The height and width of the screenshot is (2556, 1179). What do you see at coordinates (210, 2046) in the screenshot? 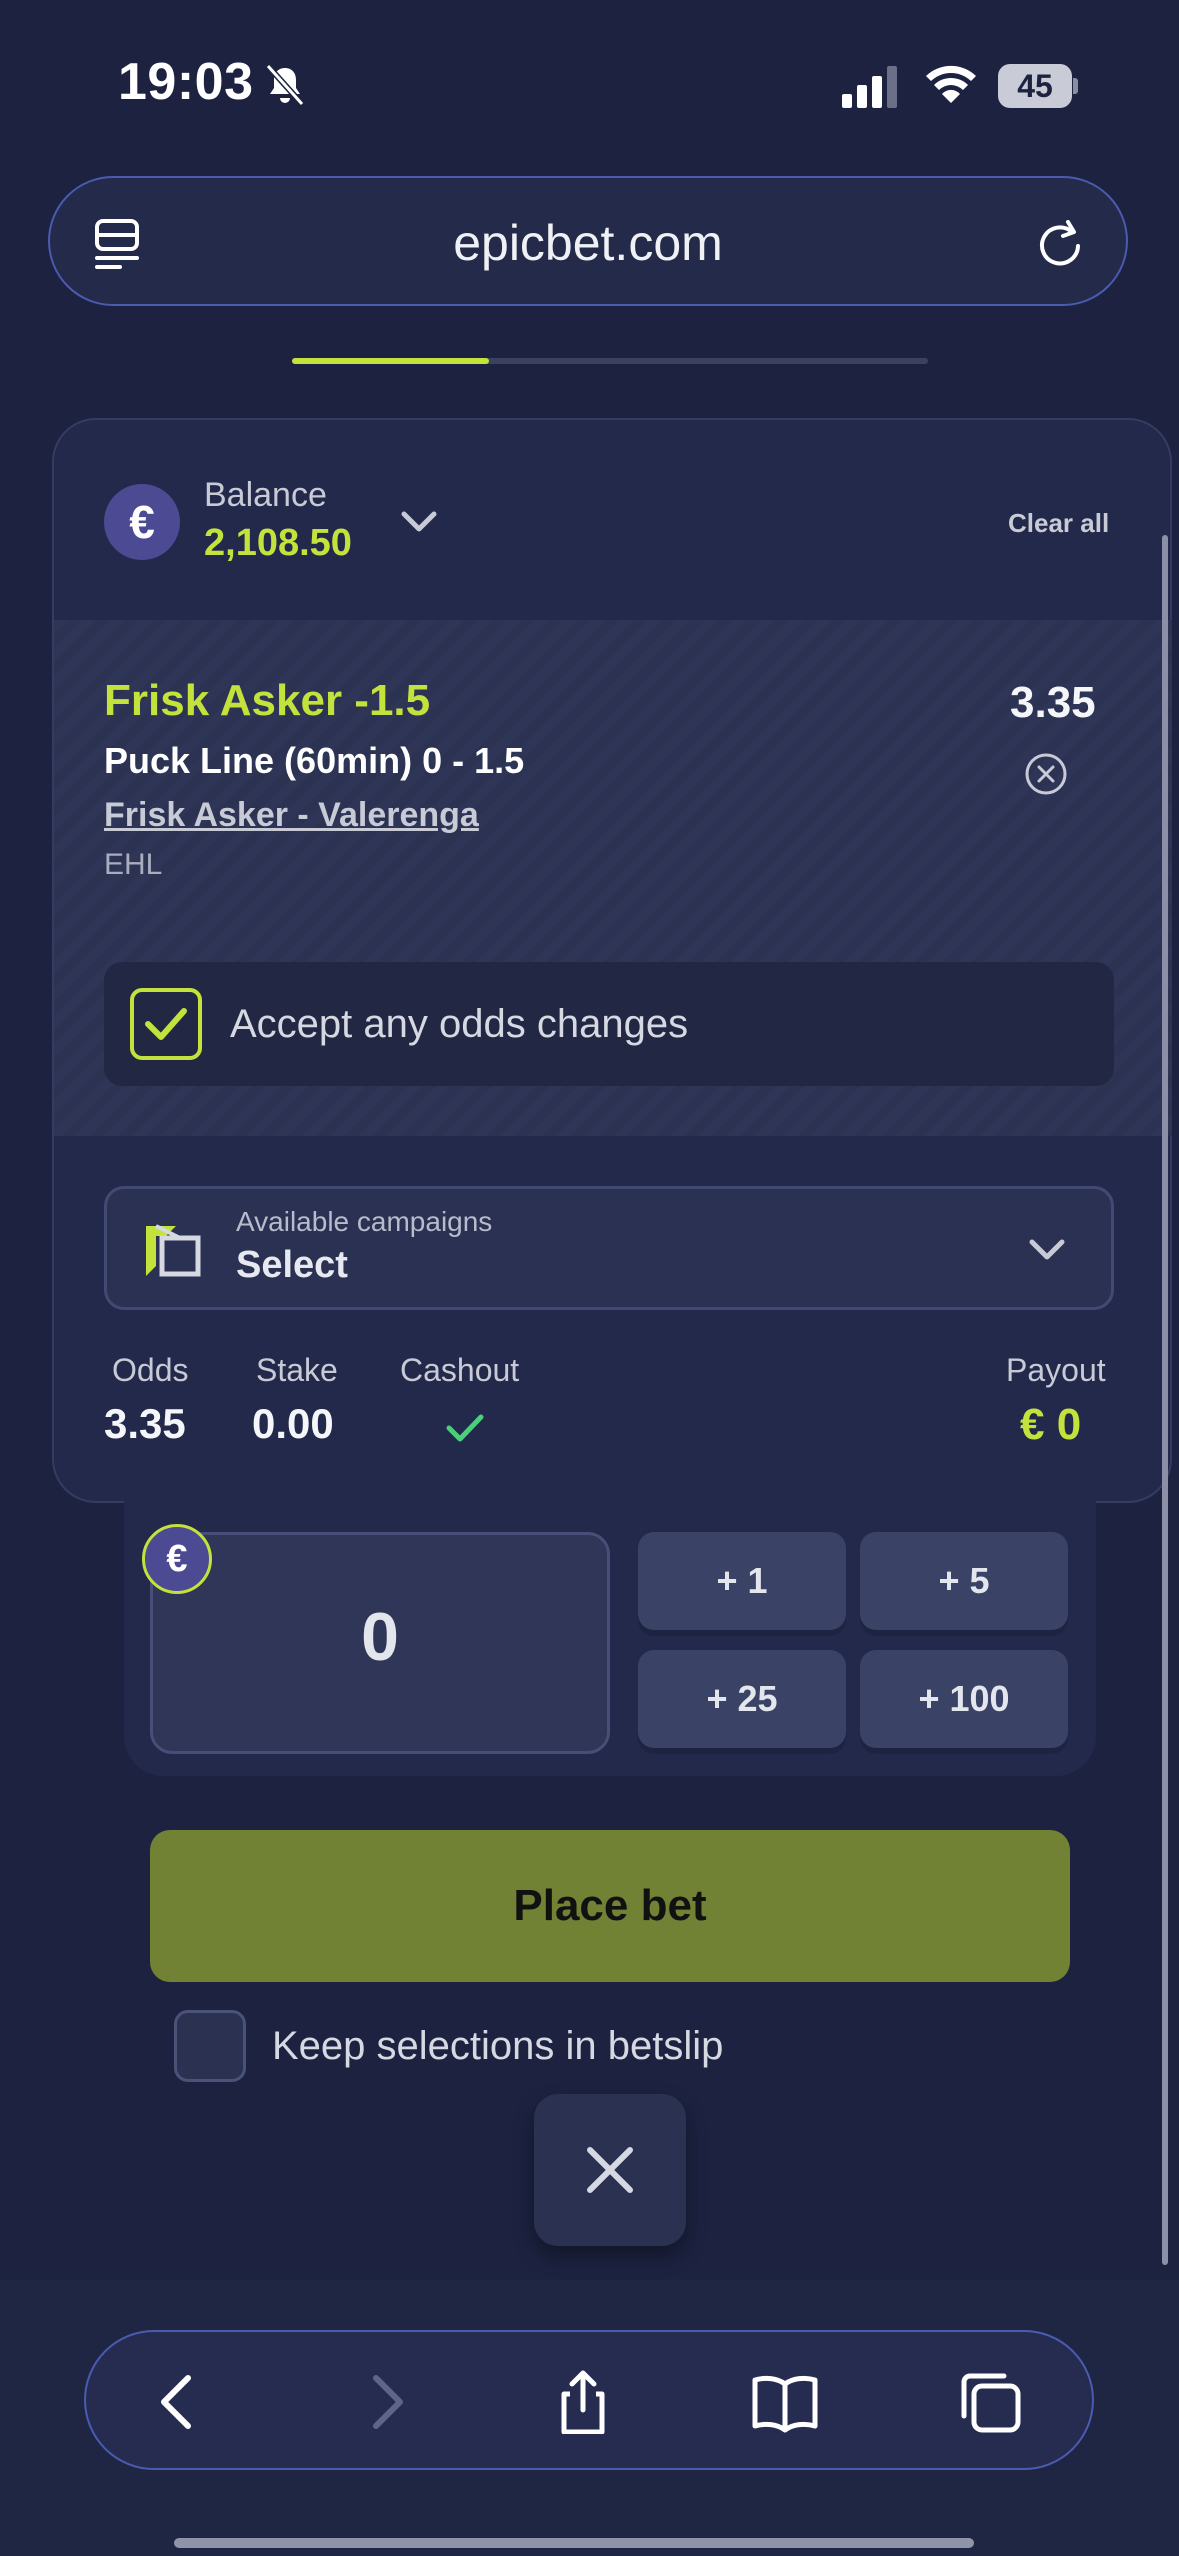
I see `keep-selections-checkbox` at bounding box center [210, 2046].